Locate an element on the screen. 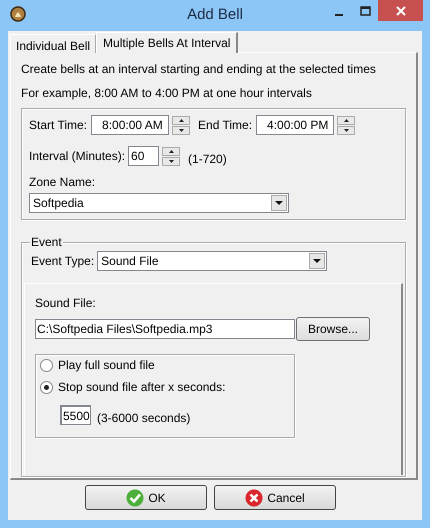  field-label: Interval (Minutes): is located at coordinates (77, 156).